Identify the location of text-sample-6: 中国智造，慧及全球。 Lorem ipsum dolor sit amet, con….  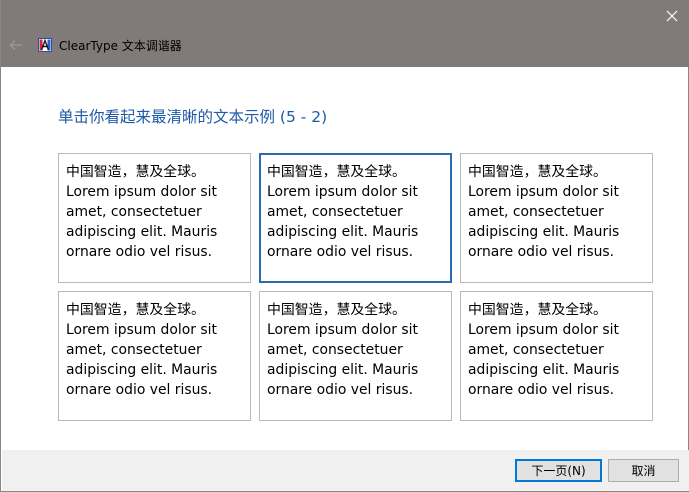
(556, 356).